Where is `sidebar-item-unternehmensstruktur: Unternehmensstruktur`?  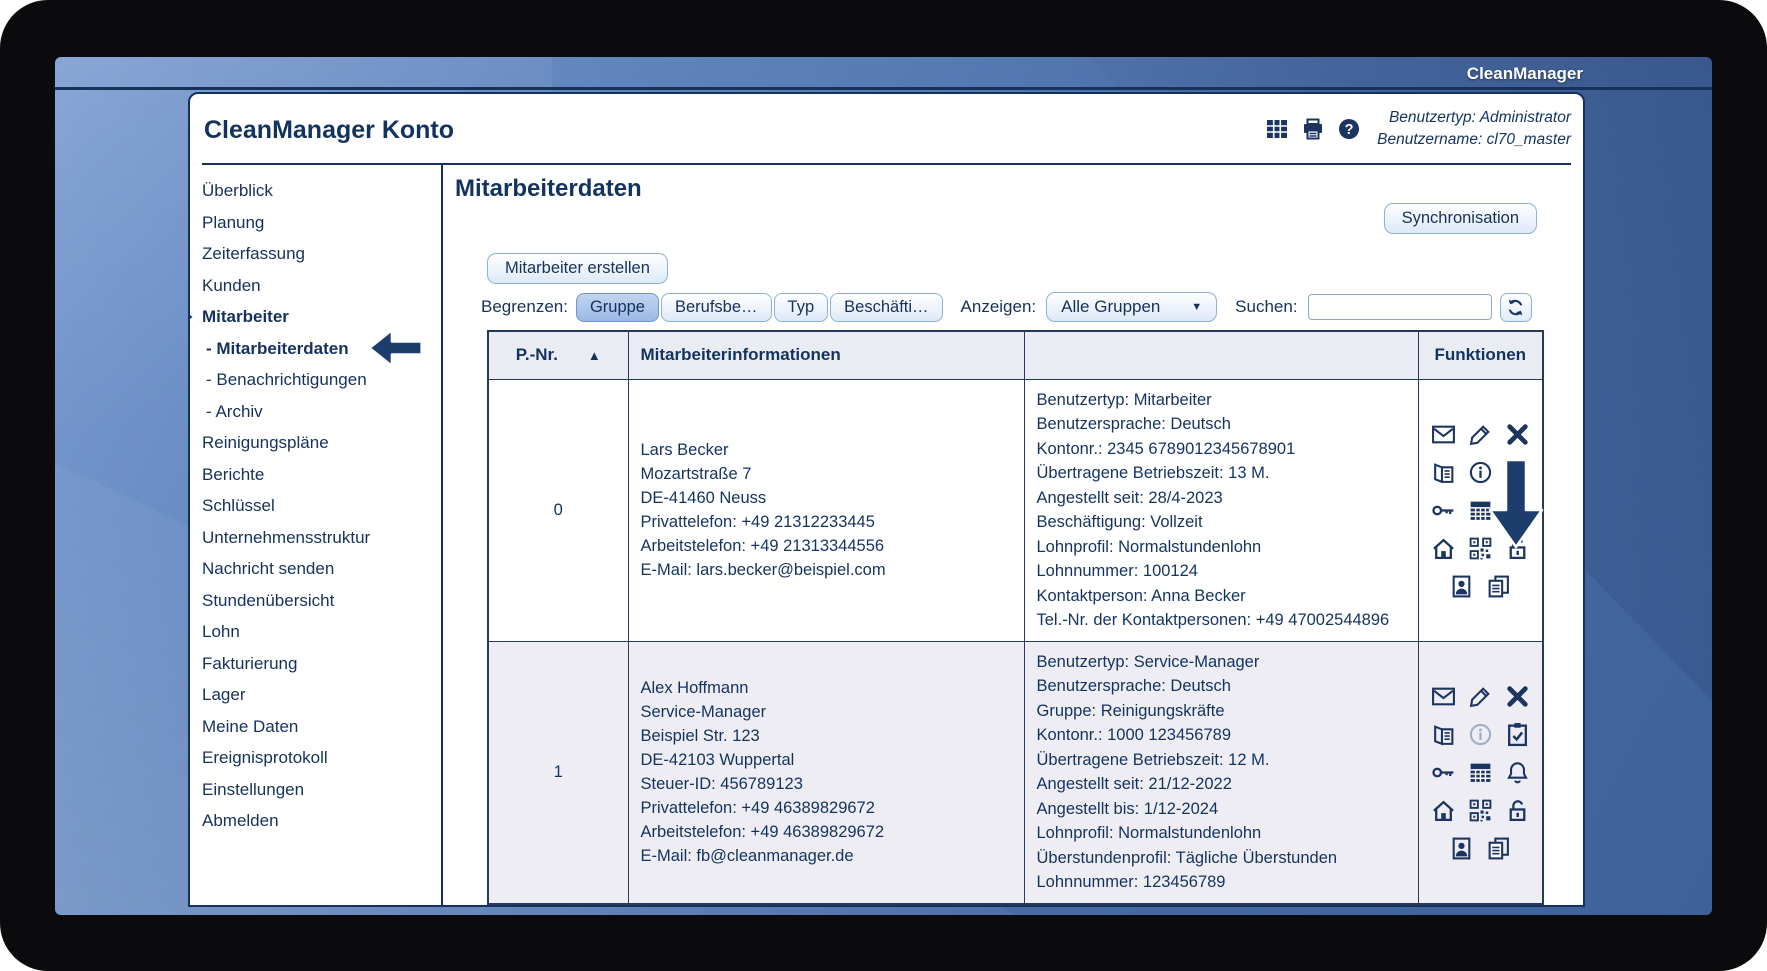 sidebar-item-unternehmensstruktur: Unternehmensstruktur is located at coordinates (321, 538).